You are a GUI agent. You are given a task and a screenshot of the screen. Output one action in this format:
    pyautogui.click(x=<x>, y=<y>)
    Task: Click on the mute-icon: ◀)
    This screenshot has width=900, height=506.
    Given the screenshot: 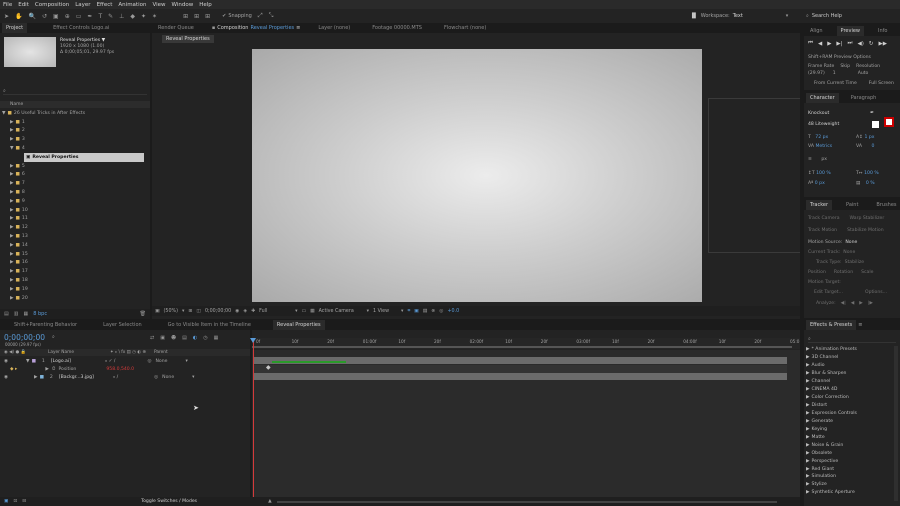 What is the action you would take?
    pyautogui.click(x=860, y=44)
    